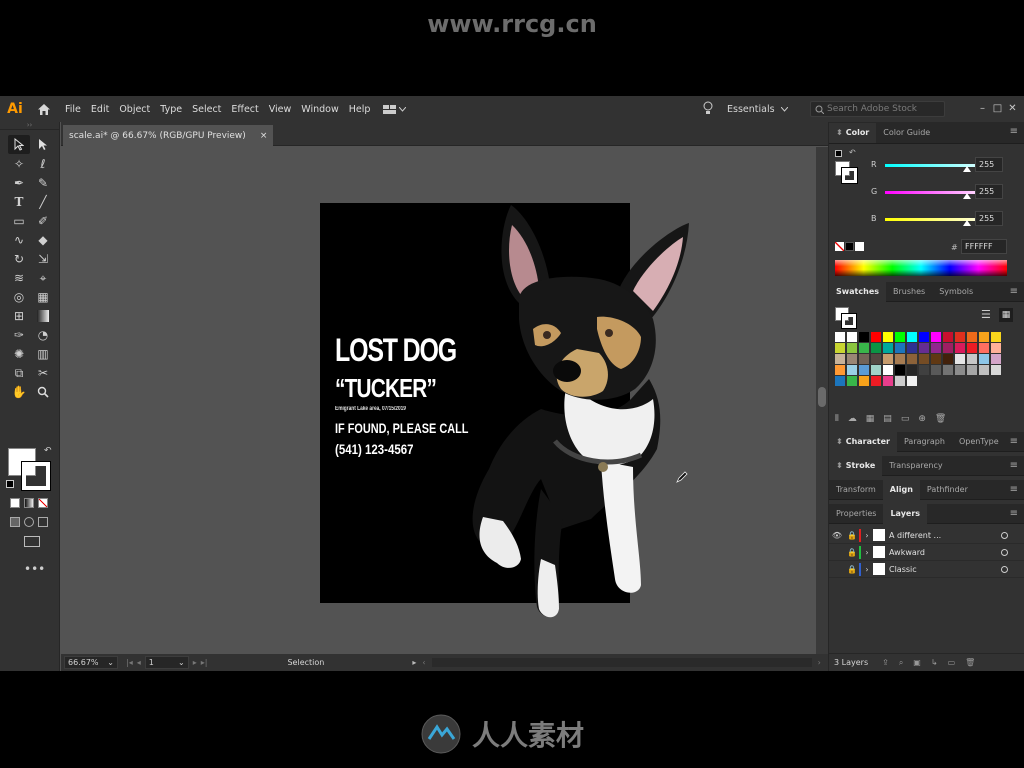 The image size is (1024, 768). Describe the element at coordinates (870, 419) in the screenshot. I see `show-kinds-icon: ▦` at that location.